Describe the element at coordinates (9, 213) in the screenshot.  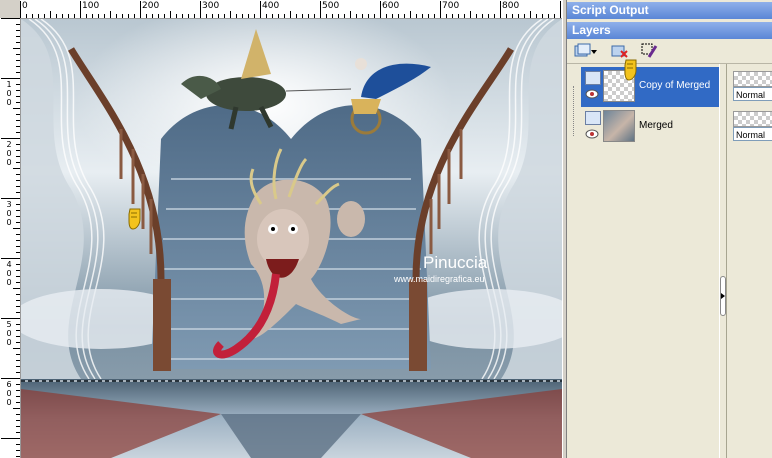
I see `ruler-label: 300` at that location.